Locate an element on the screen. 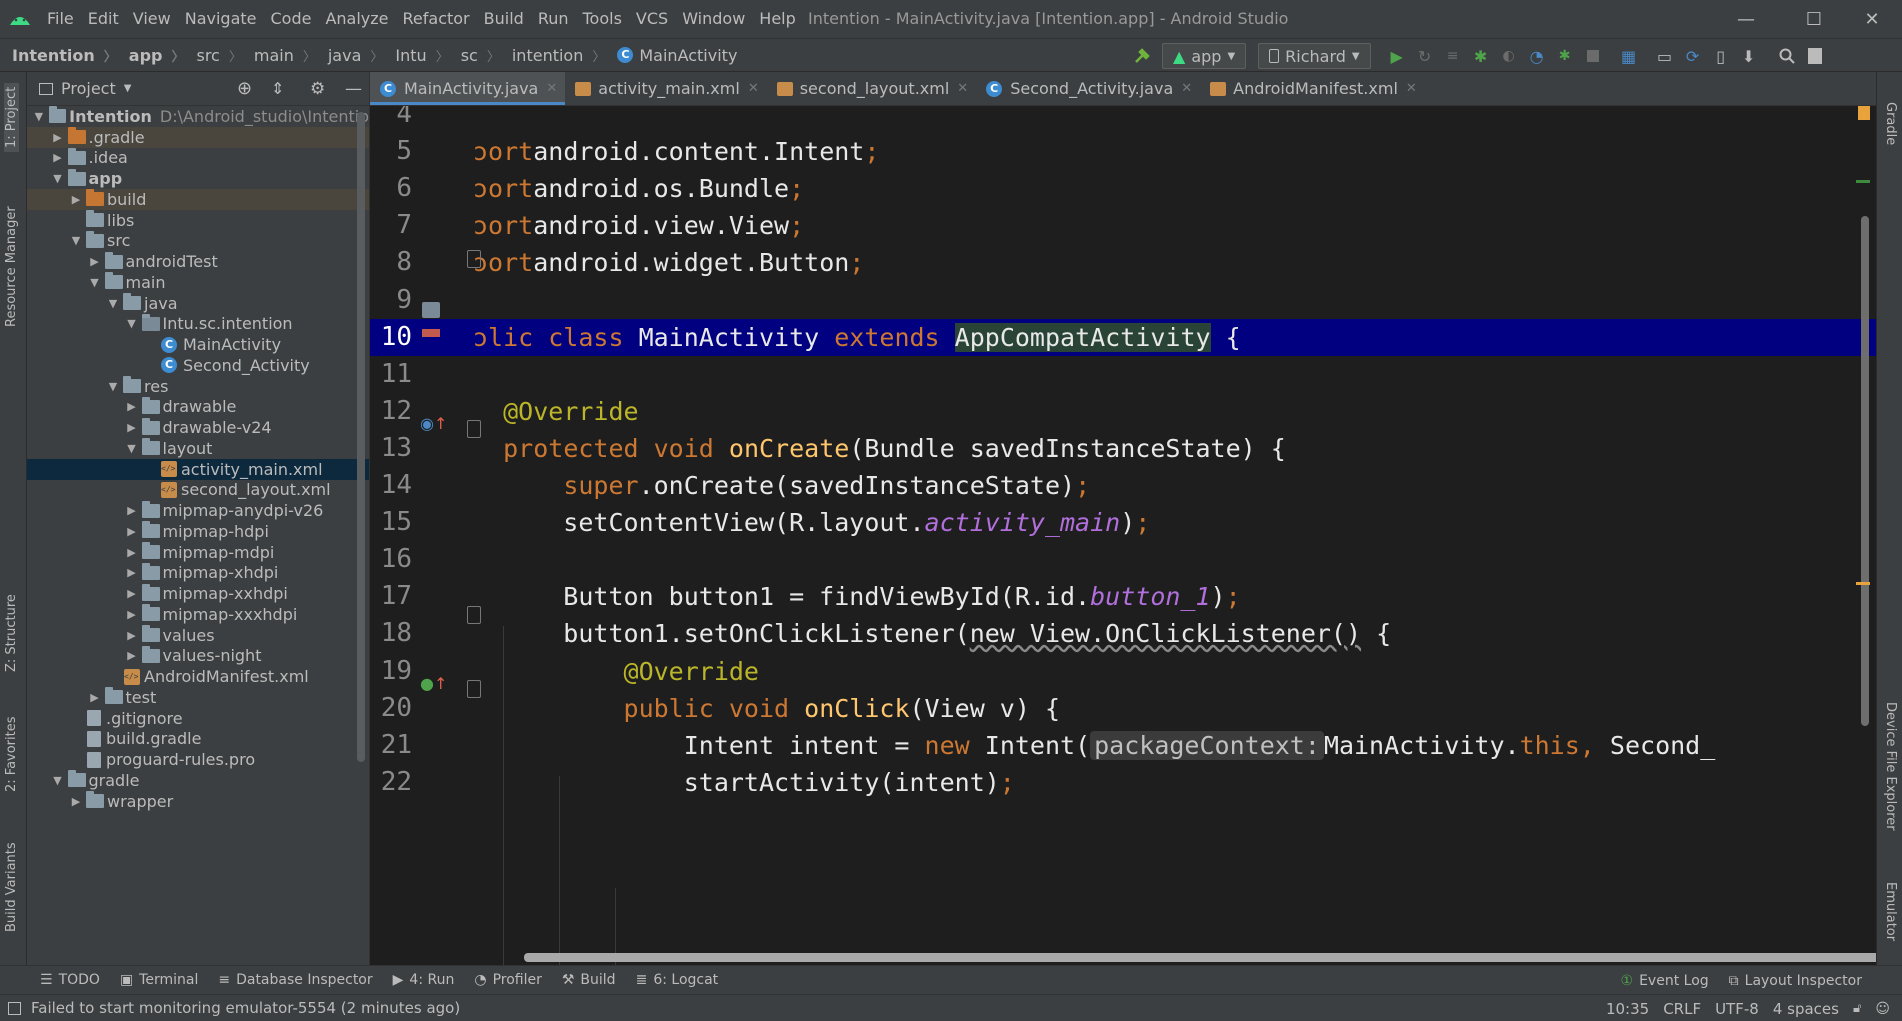 The image size is (1902, 1021). line-number: 21 is located at coordinates (391, 745).